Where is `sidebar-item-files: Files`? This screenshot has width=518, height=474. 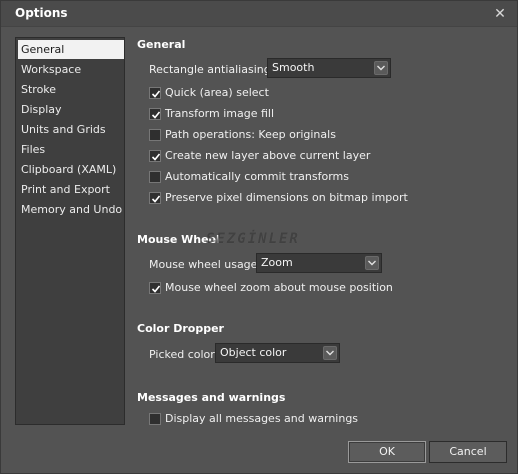
sidebar-item-files: Files is located at coordinates (71, 149).